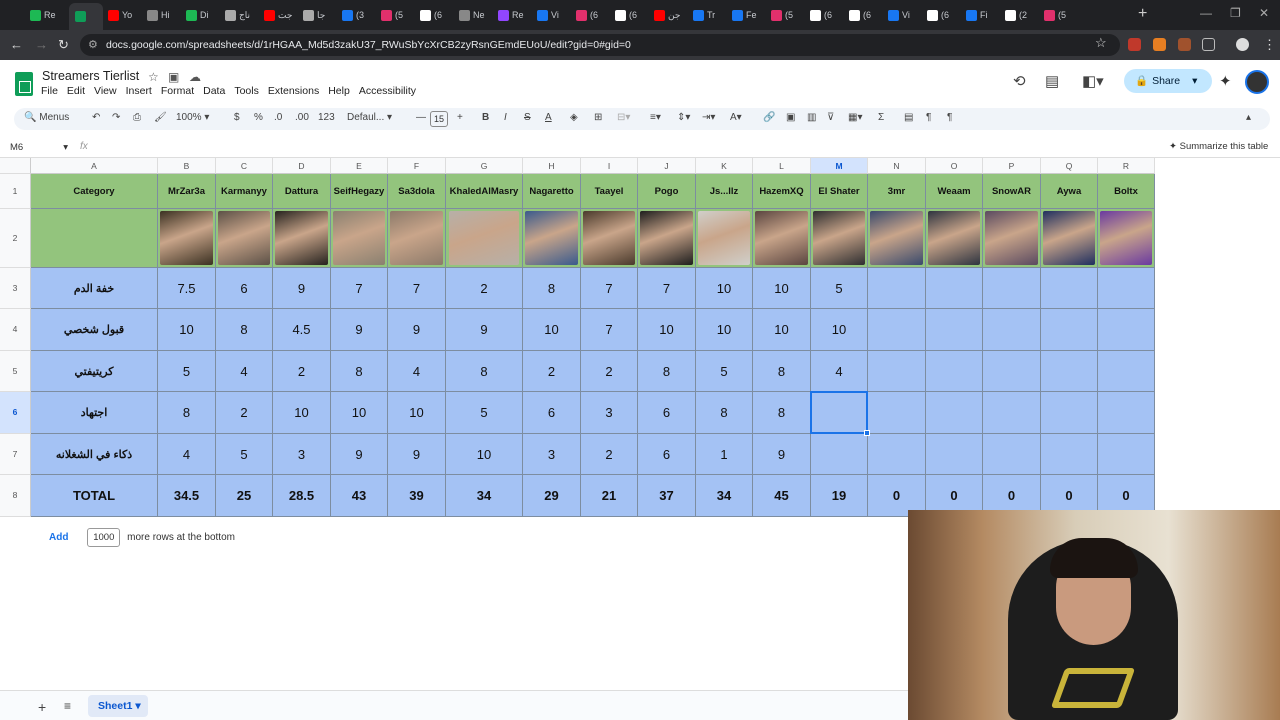 The height and width of the screenshot is (720, 1280). I want to click on browser-tab: Vi, so click(554, 15).